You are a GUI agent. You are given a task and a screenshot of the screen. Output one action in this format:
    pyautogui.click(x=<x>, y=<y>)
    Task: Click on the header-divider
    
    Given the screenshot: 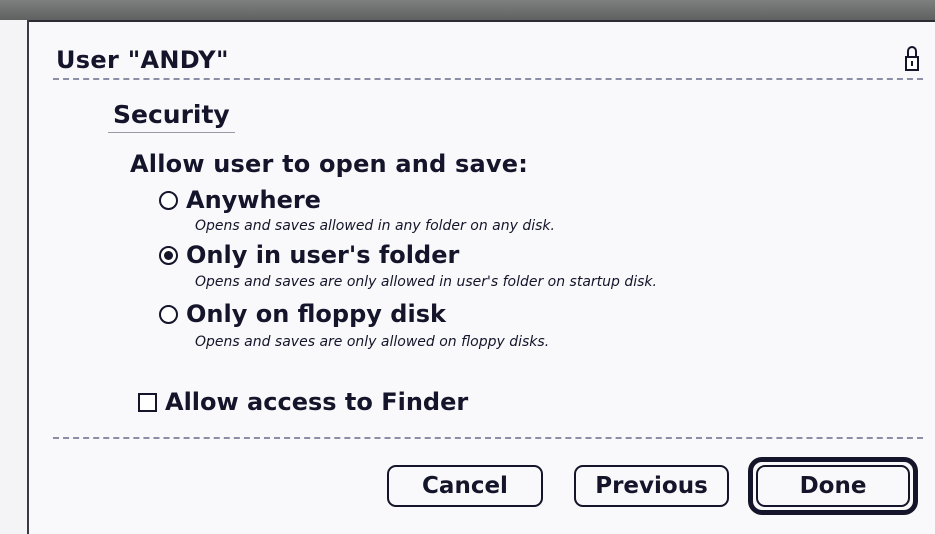 What is the action you would take?
    pyautogui.click(x=488, y=79)
    